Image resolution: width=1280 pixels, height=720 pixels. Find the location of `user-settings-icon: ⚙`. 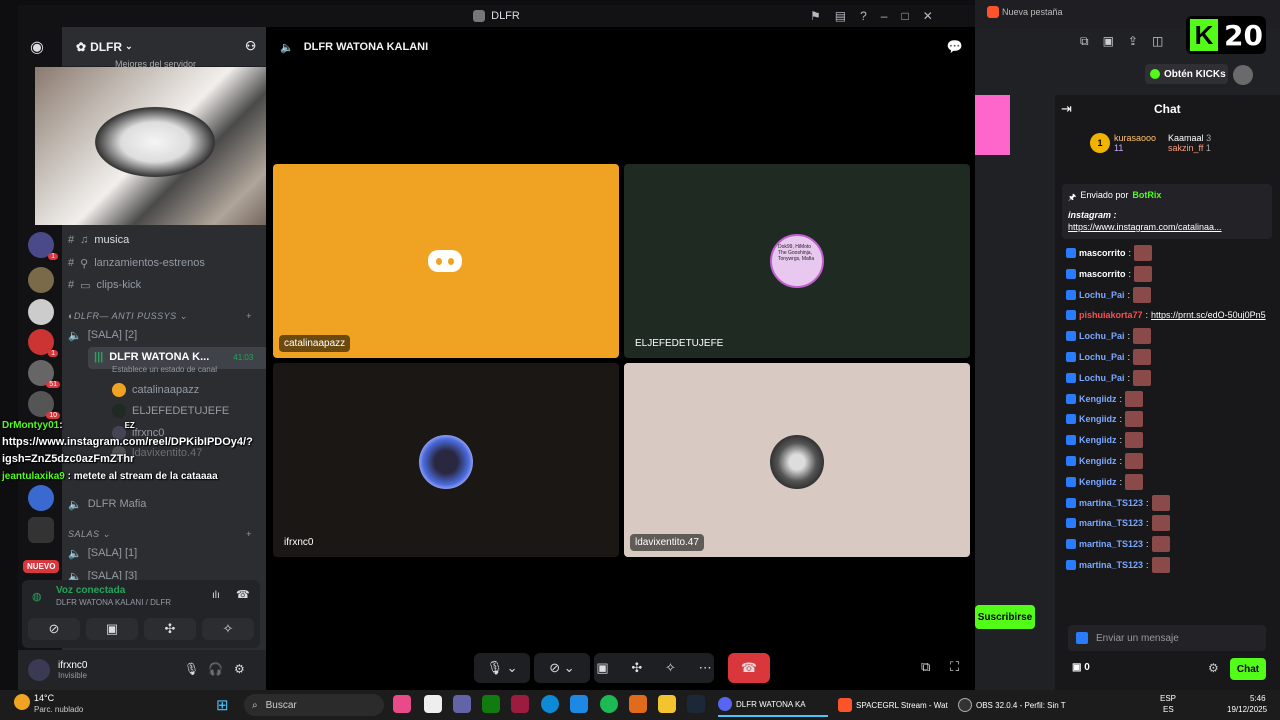

user-settings-icon: ⚙ is located at coordinates (239, 669).